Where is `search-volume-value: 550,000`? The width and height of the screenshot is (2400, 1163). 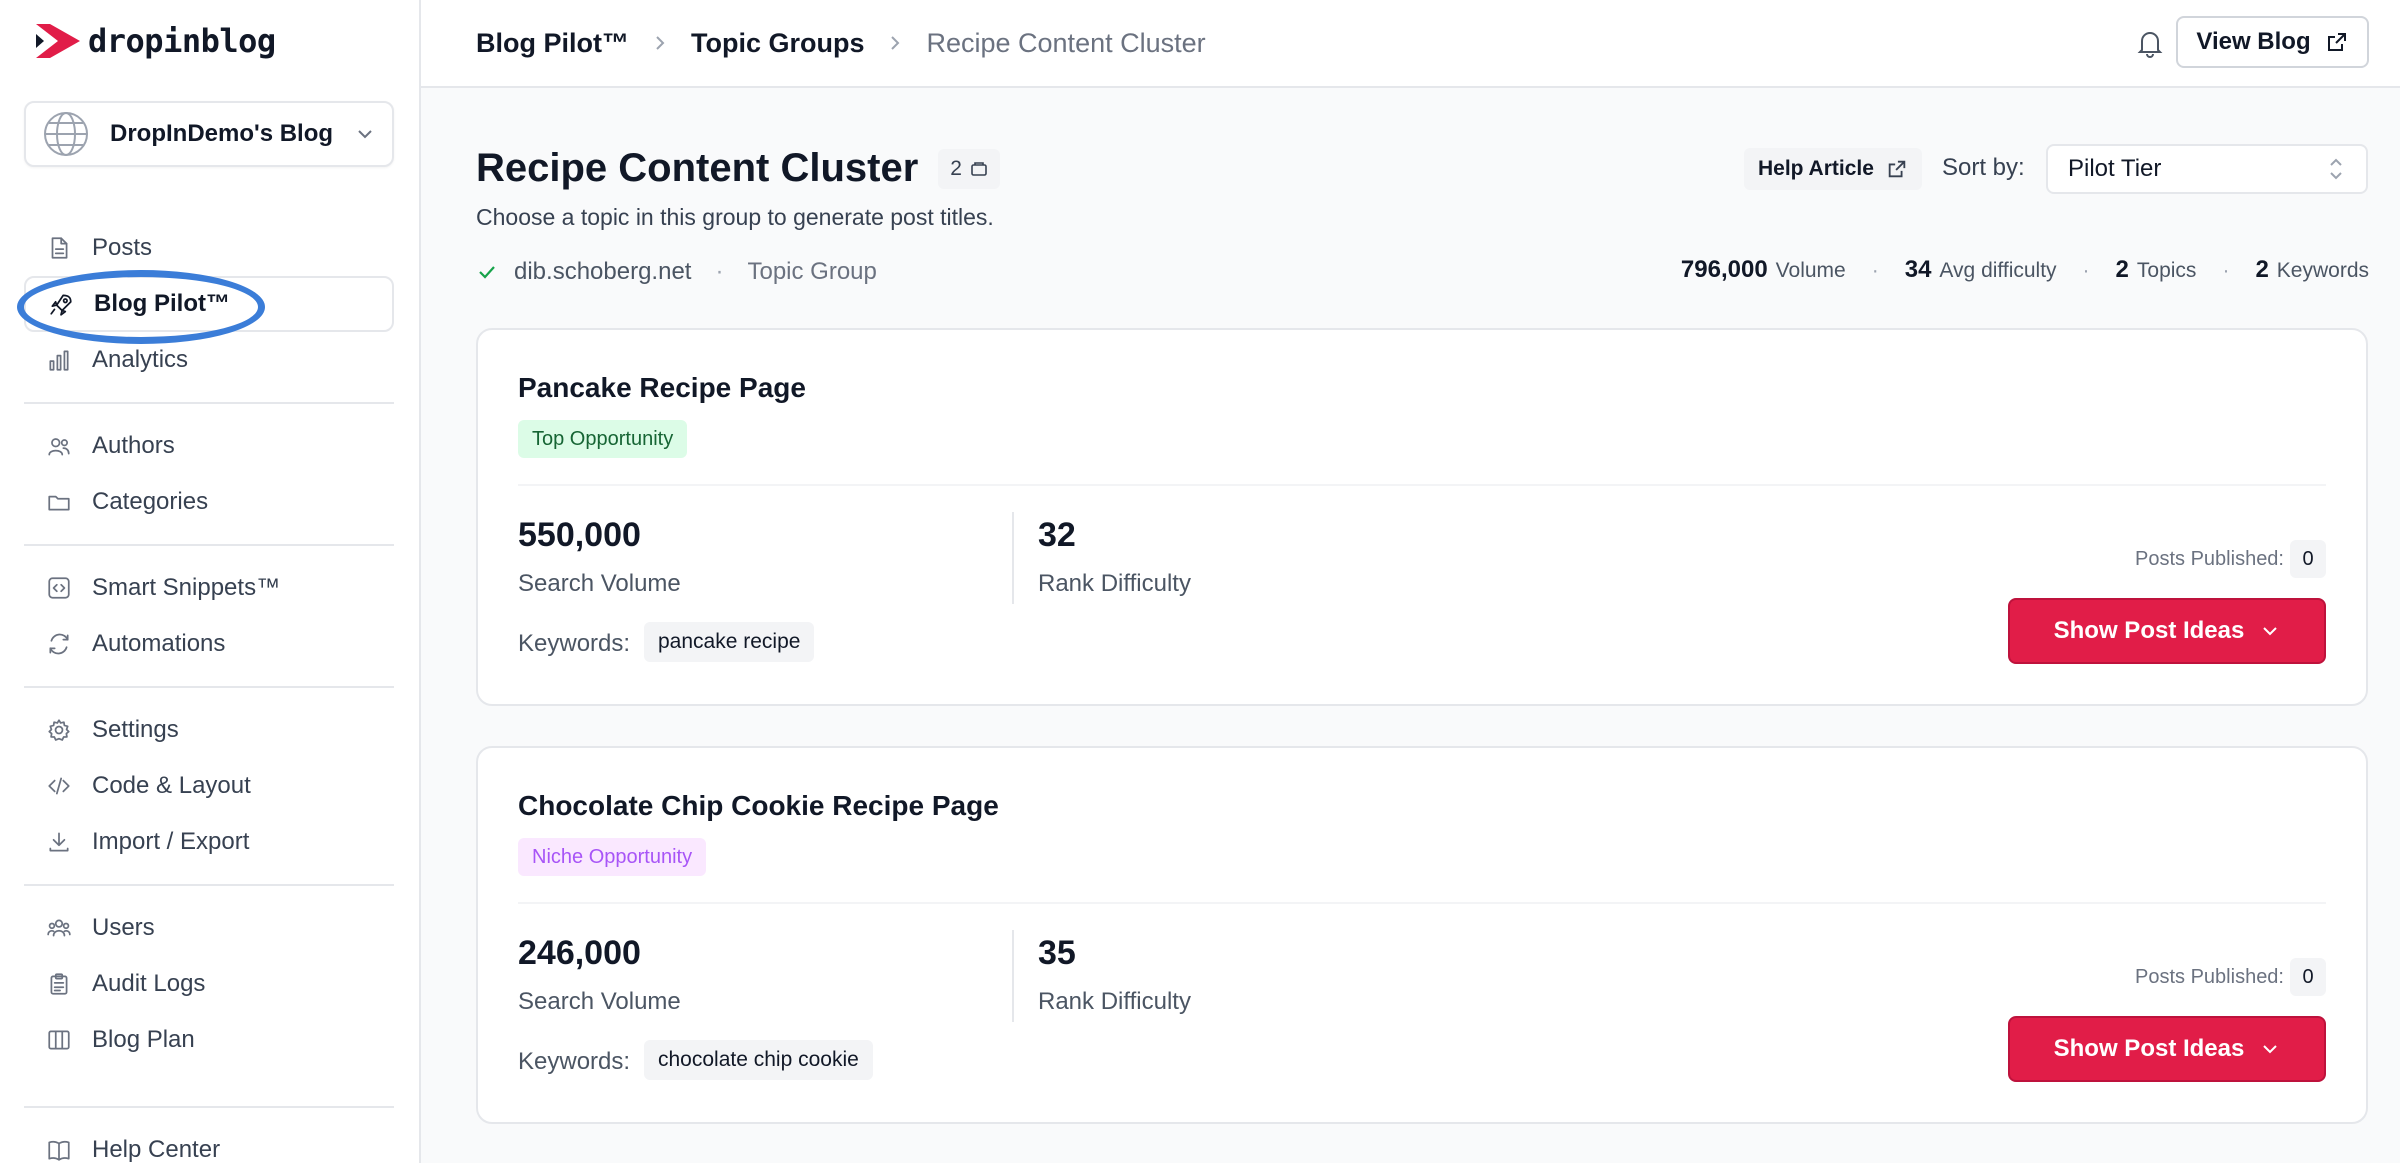 search-volume-value: 550,000 is located at coordinates (579, 535).